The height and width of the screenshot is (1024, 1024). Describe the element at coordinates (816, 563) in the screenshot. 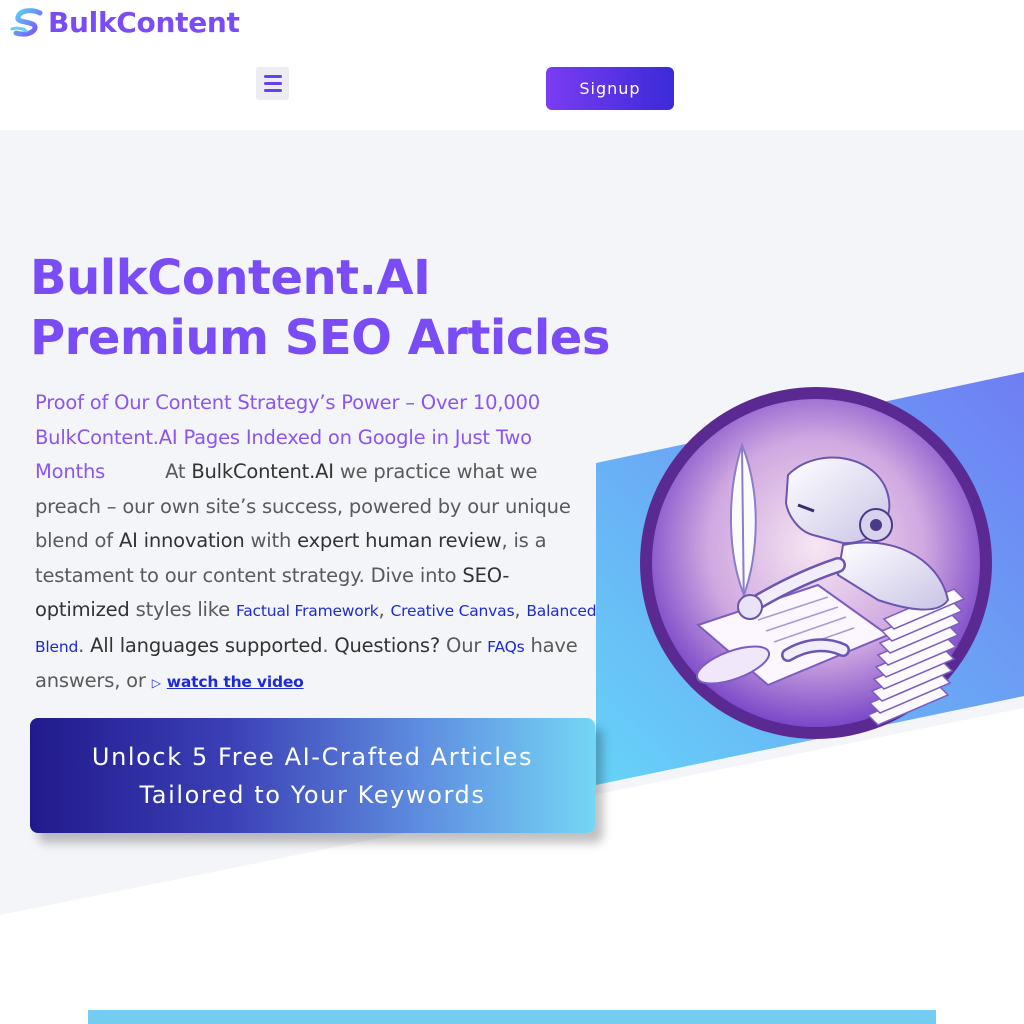

I see `robot-writer-illustration` at that location.